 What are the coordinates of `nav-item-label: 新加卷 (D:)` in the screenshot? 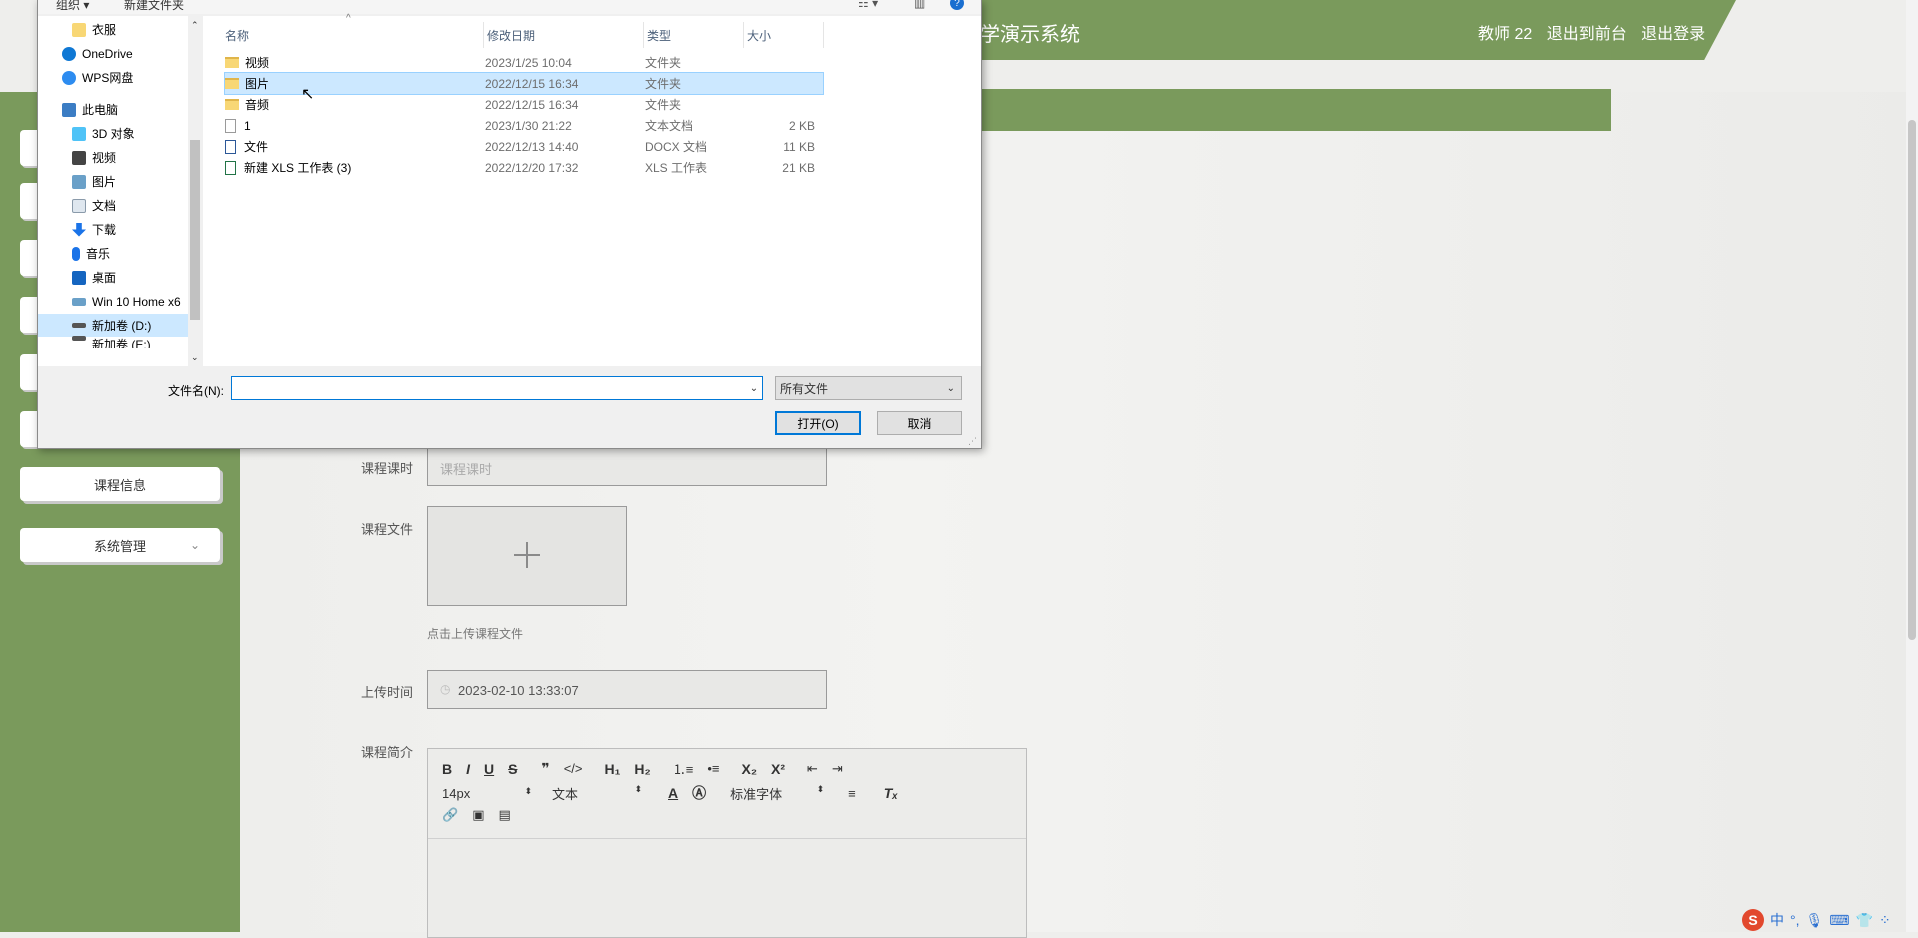 It's located at (122, 326).